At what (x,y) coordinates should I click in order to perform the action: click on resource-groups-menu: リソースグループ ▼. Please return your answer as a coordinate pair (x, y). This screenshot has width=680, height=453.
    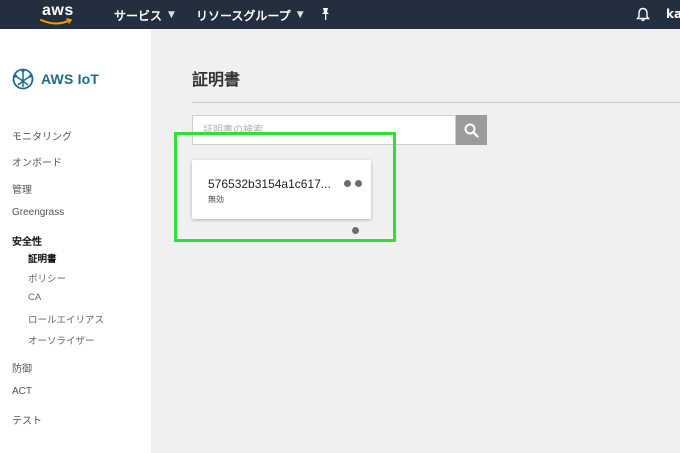
    Looking at the image, I should click on (250, 15).